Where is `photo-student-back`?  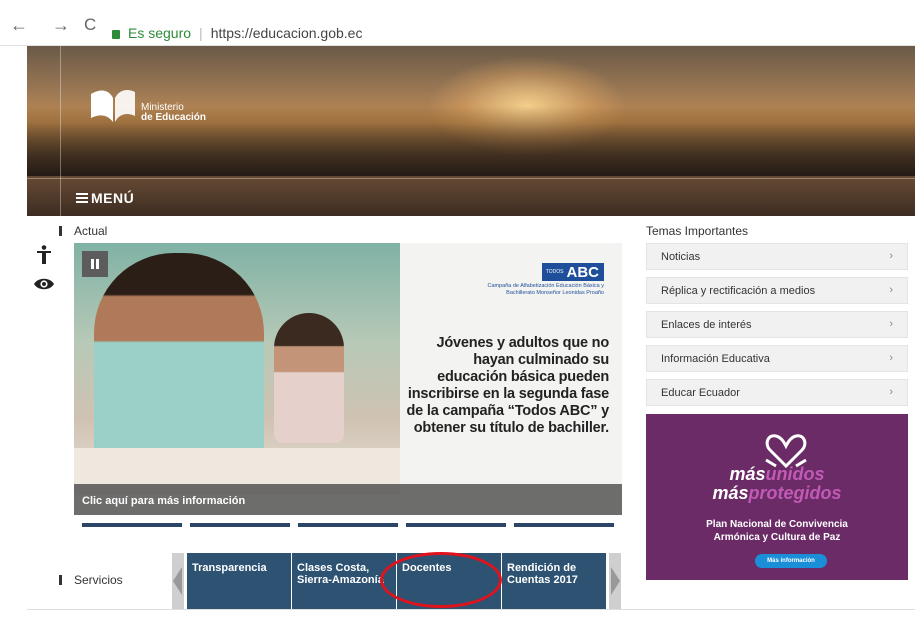
photo-student-back is located at coordinates (309, 378).